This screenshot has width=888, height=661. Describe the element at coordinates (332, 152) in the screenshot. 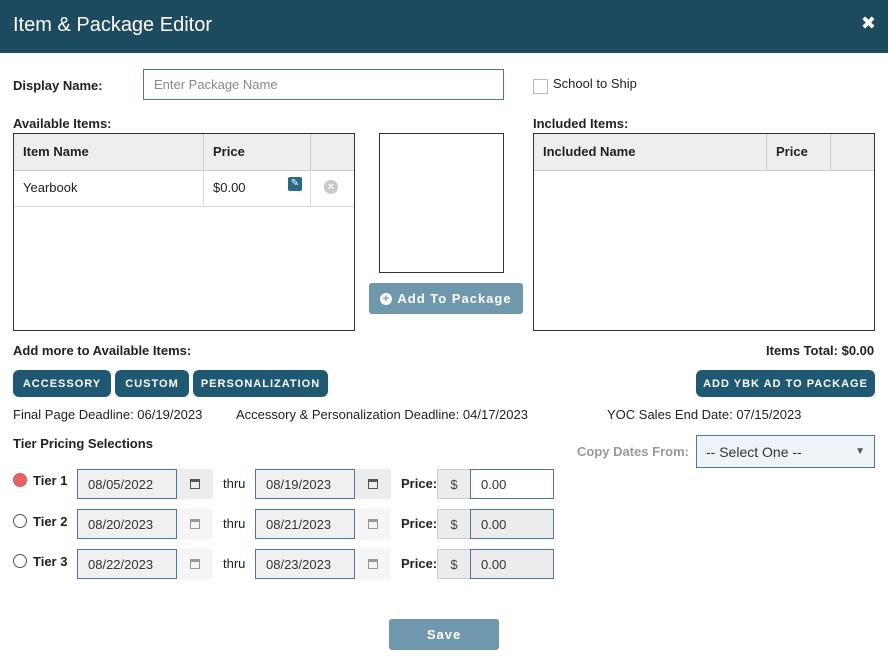

I see `column-actions` at that location.